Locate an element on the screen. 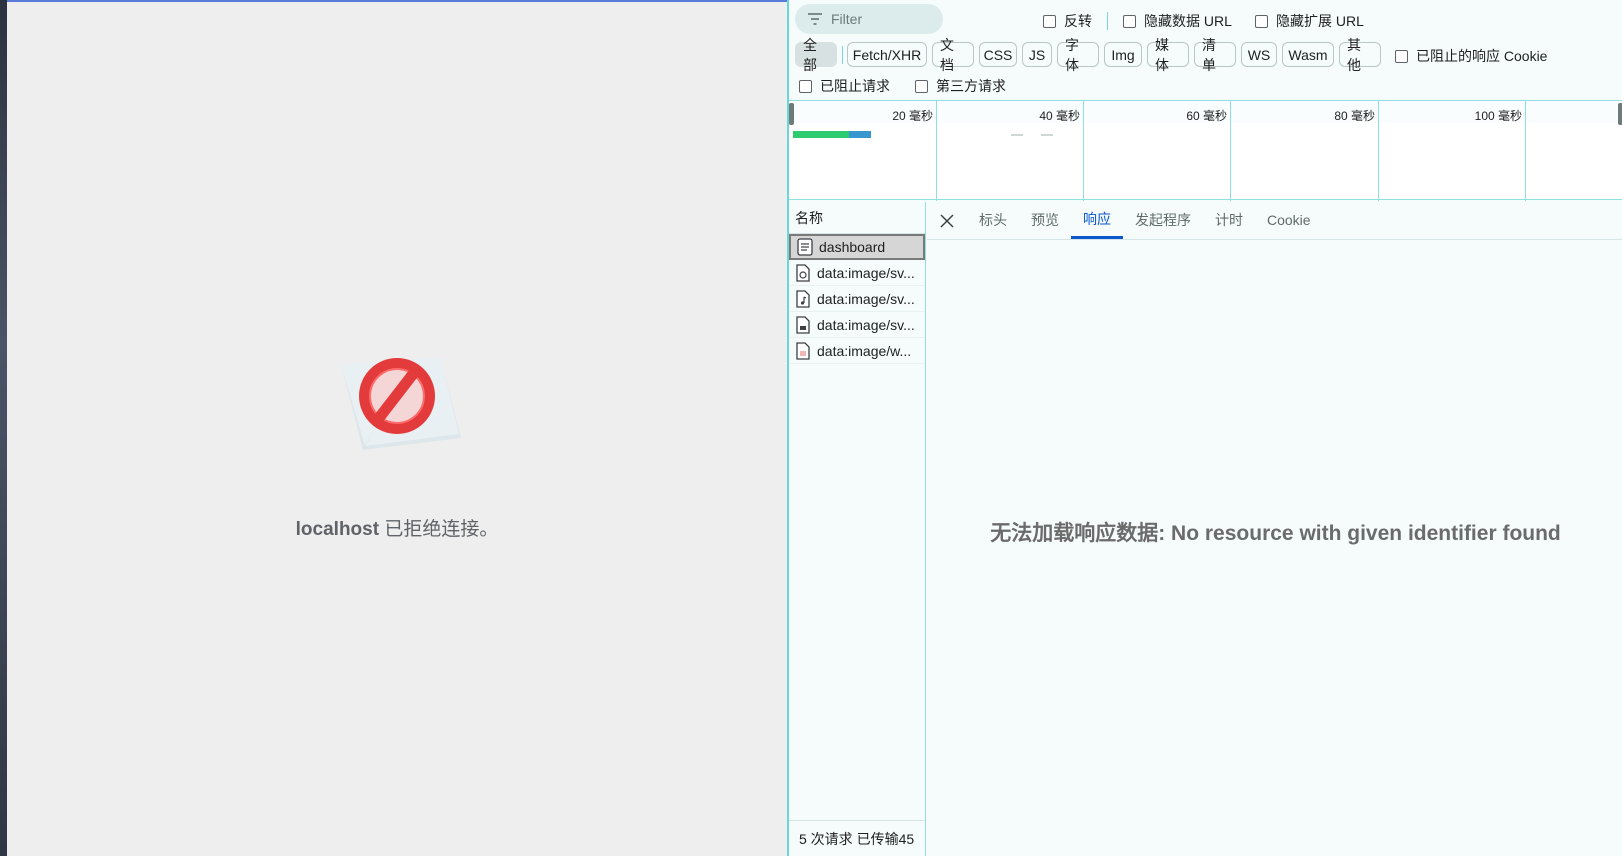 The height and width of the screenshot is (856, 1622). hide-data-url-checkbox: 隐藏数据 URL is located at coordinates (1177, 21).